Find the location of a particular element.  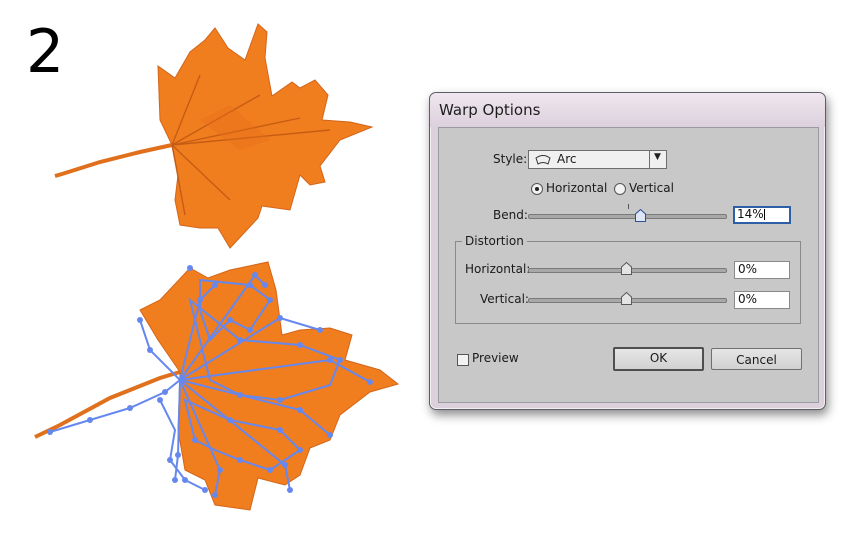

bend-label: Bend: is located at coordinates (510, 215).